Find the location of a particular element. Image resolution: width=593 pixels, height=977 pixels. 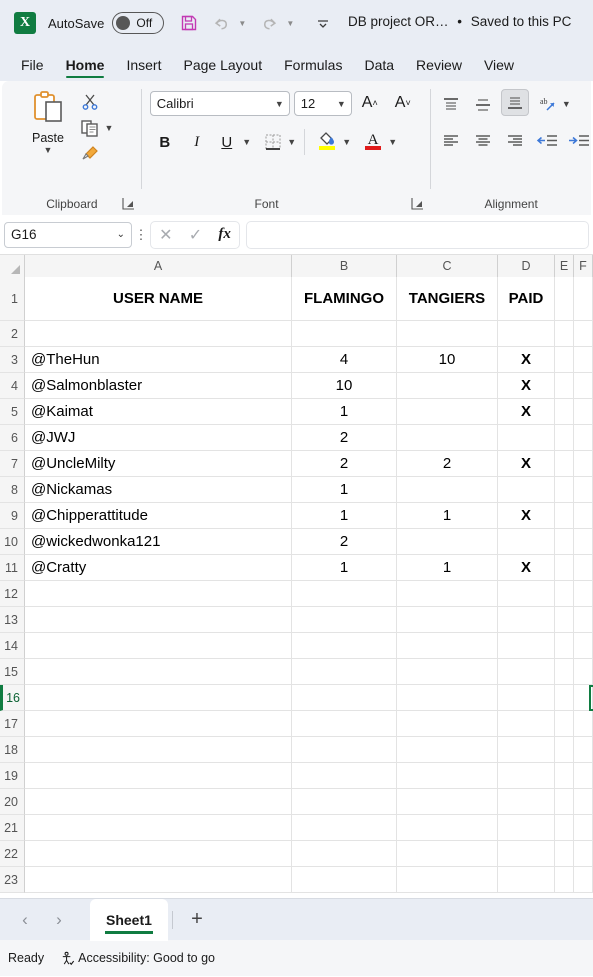

cell-E10 is located at coordinates (564, 542).